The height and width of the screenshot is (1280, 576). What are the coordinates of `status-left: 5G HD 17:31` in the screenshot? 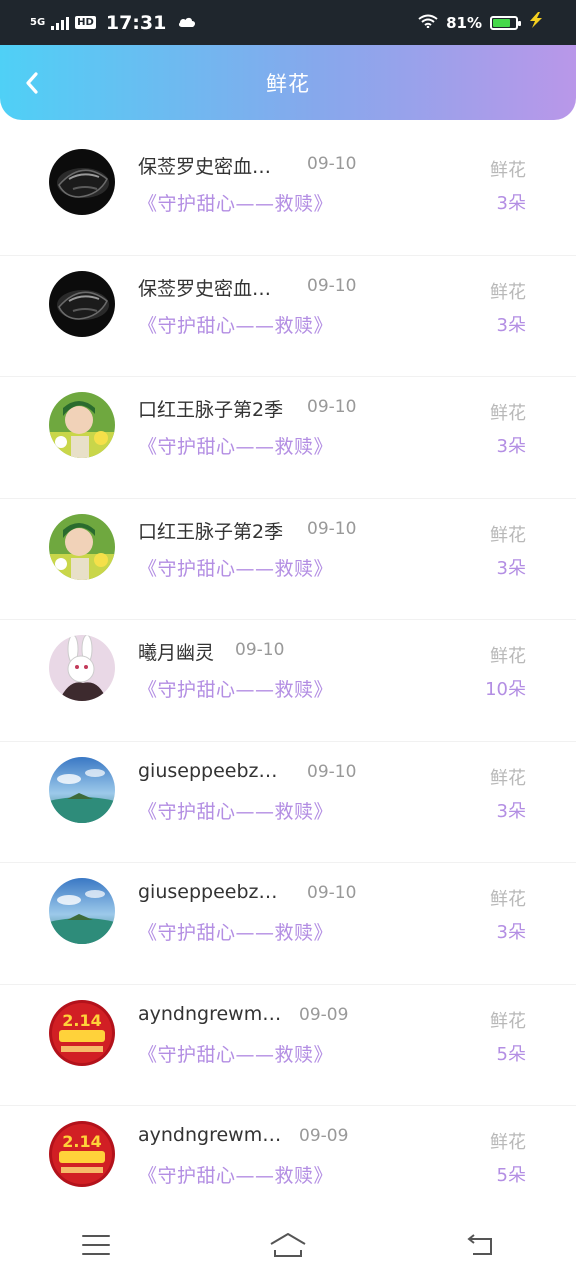 It's located at (113, 23).